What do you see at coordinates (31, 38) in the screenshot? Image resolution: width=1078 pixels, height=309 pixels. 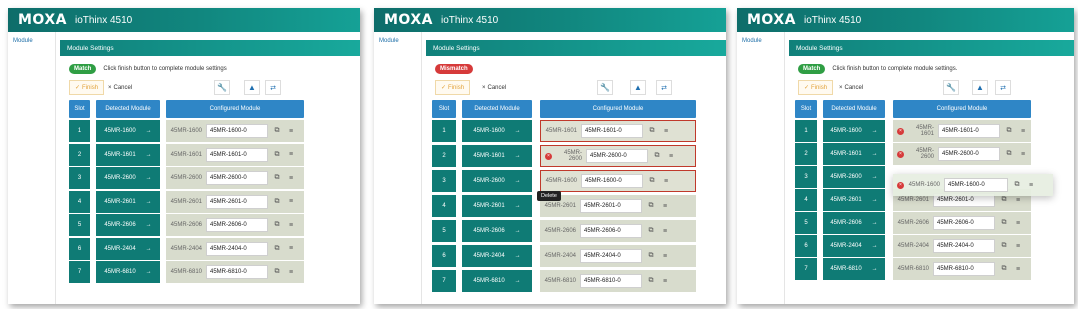 I see `sidebar-item-module: Module` at bounding box center [31, 38].